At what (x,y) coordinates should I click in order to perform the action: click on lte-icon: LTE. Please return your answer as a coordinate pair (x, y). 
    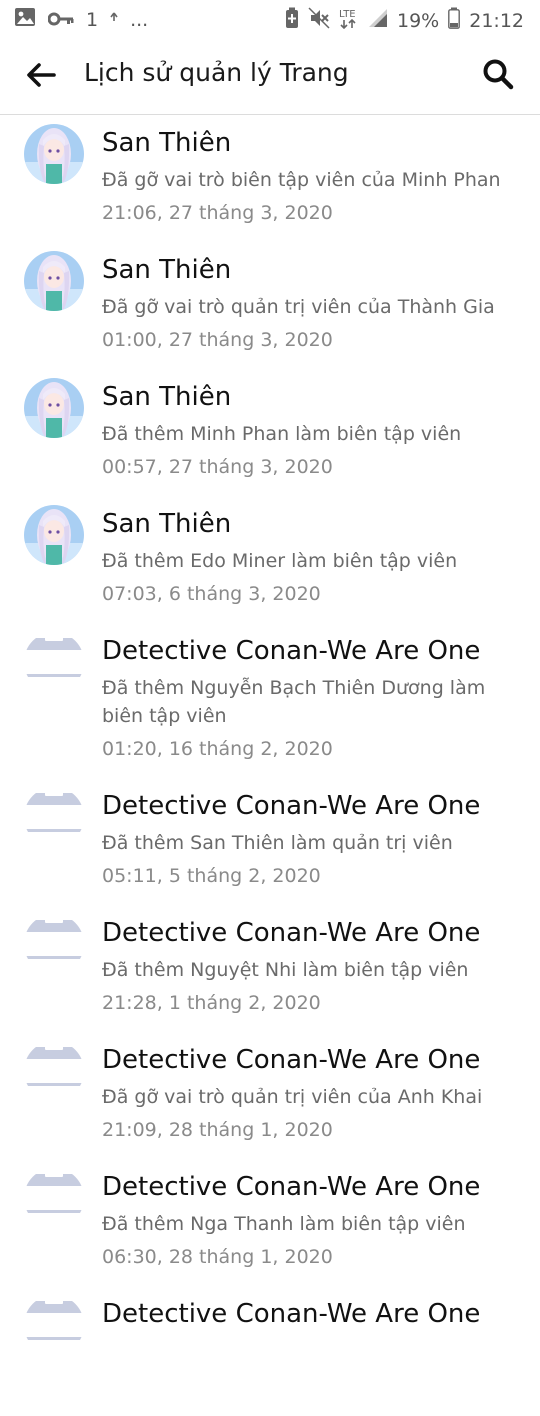
    Looking at the image, I should click on (349, 20).